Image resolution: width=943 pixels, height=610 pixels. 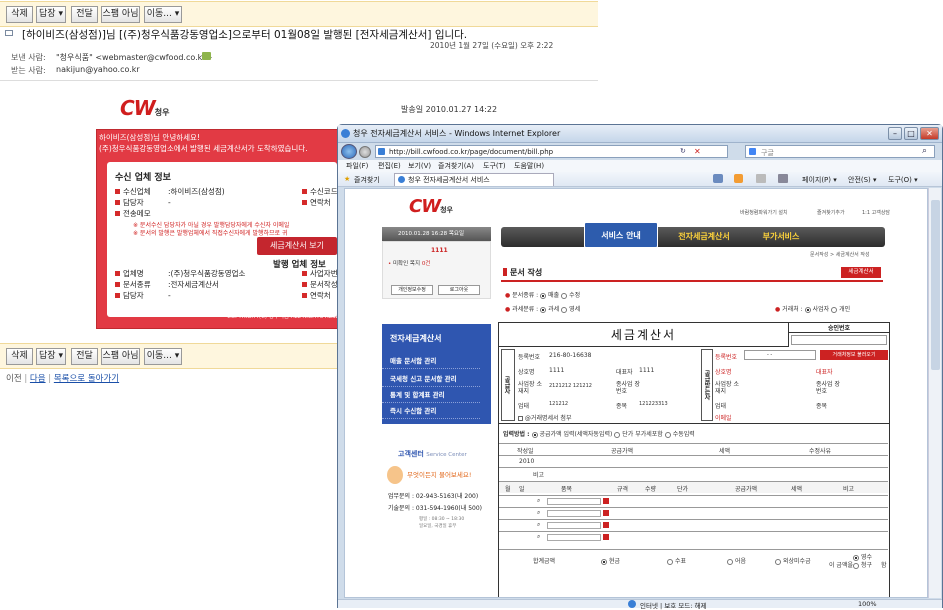 I want to click on doctype-sales-label: 매출, so click(x=554, y=295).